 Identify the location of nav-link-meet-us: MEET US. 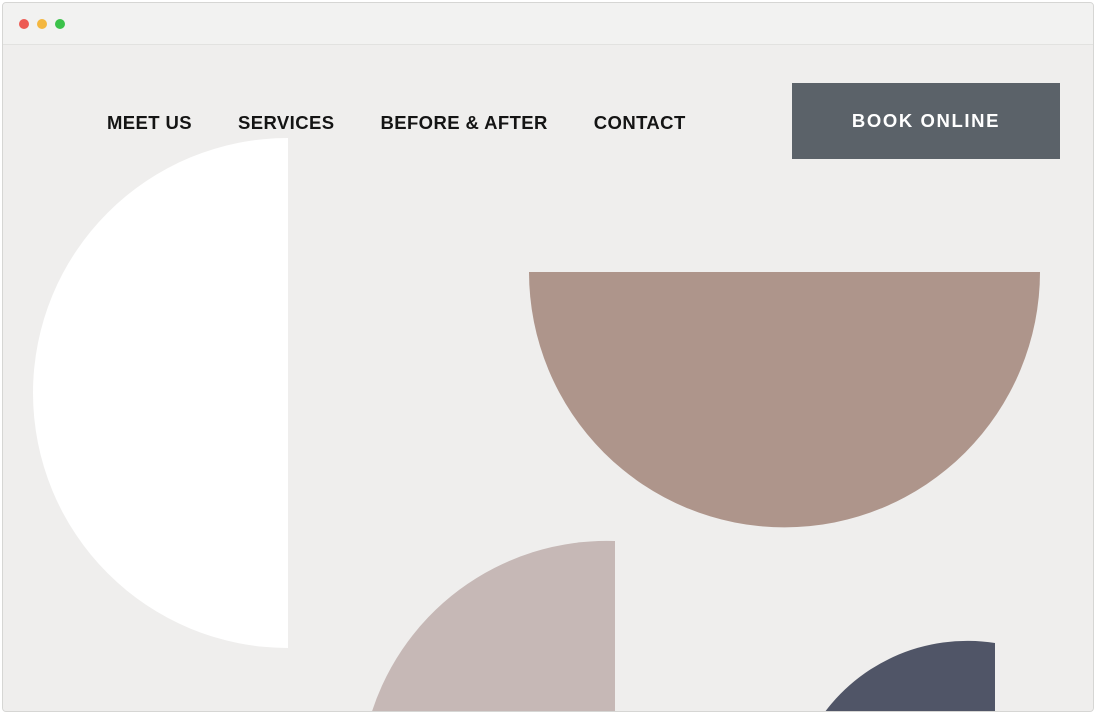
(149, 123).